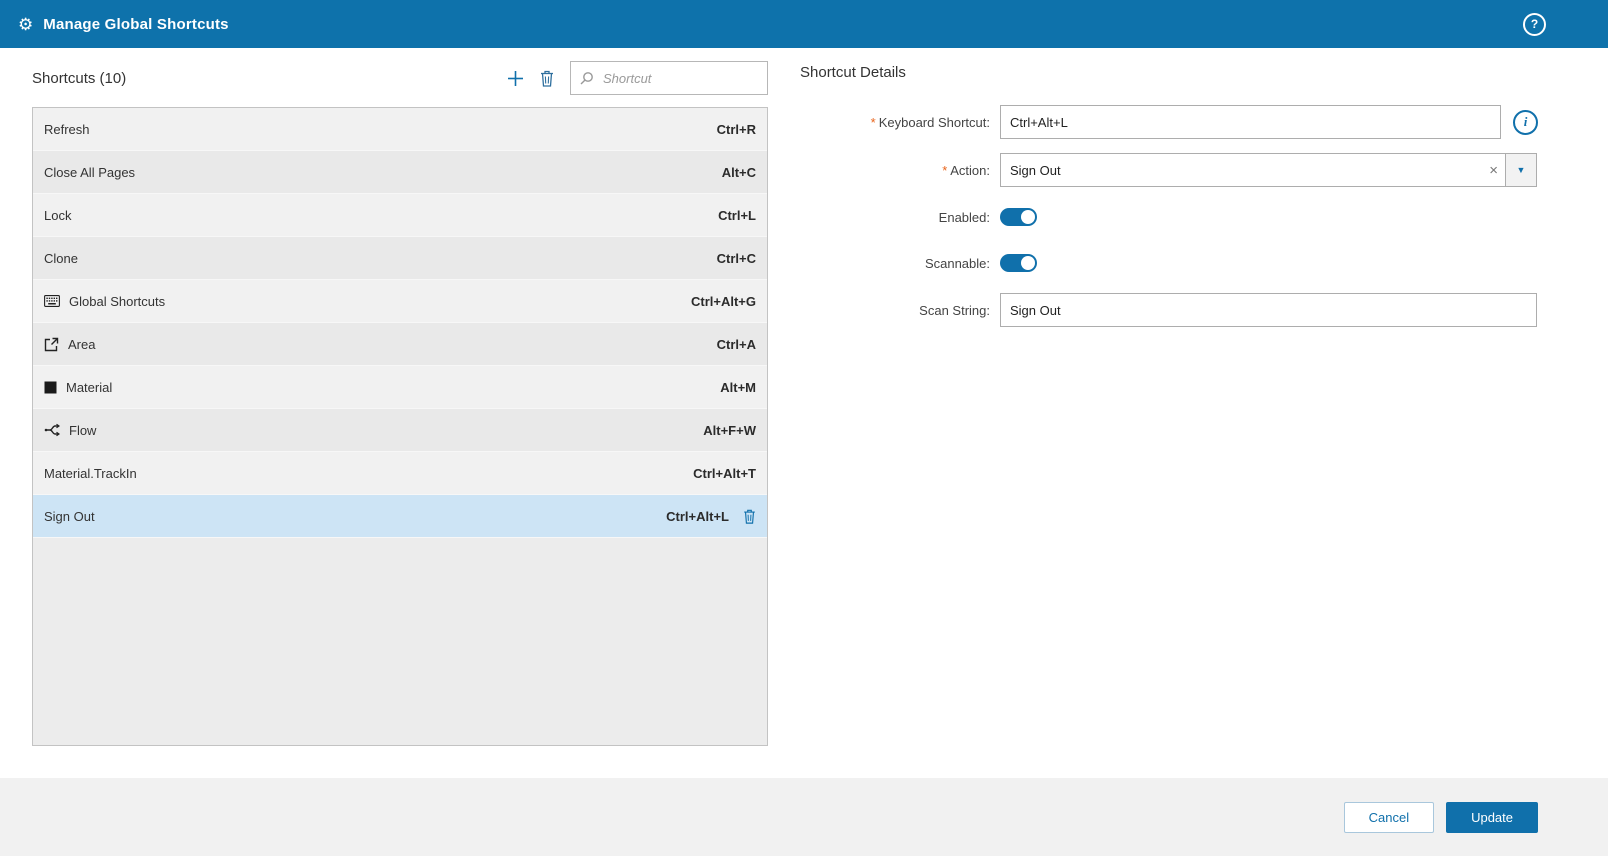 Image resolution: width=1608 pixels, height=856 pixels. Describe the element at coordinates (400, 387) in the screenshot. I see `list-item-material: Material Alt+M` at that location.